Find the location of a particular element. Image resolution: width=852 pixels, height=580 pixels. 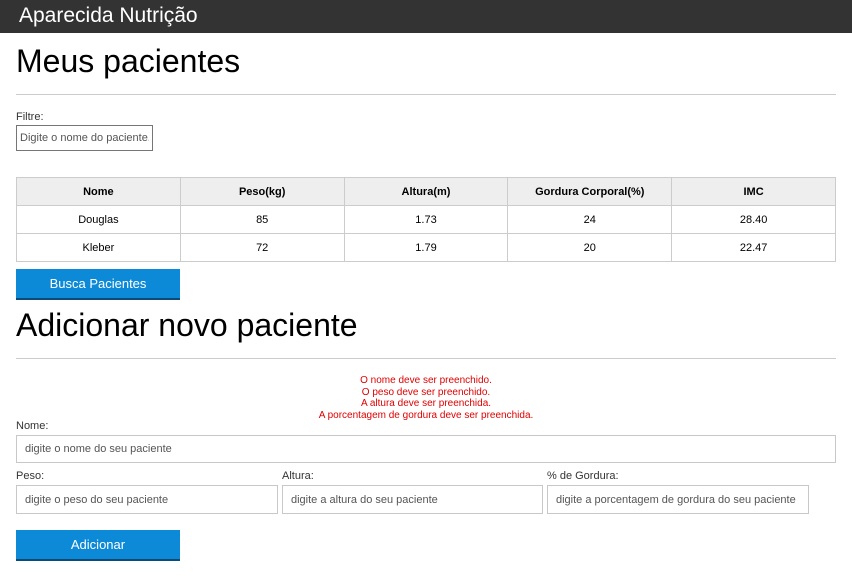

cell-nome: Douglas is located at coordinates (98, 219).